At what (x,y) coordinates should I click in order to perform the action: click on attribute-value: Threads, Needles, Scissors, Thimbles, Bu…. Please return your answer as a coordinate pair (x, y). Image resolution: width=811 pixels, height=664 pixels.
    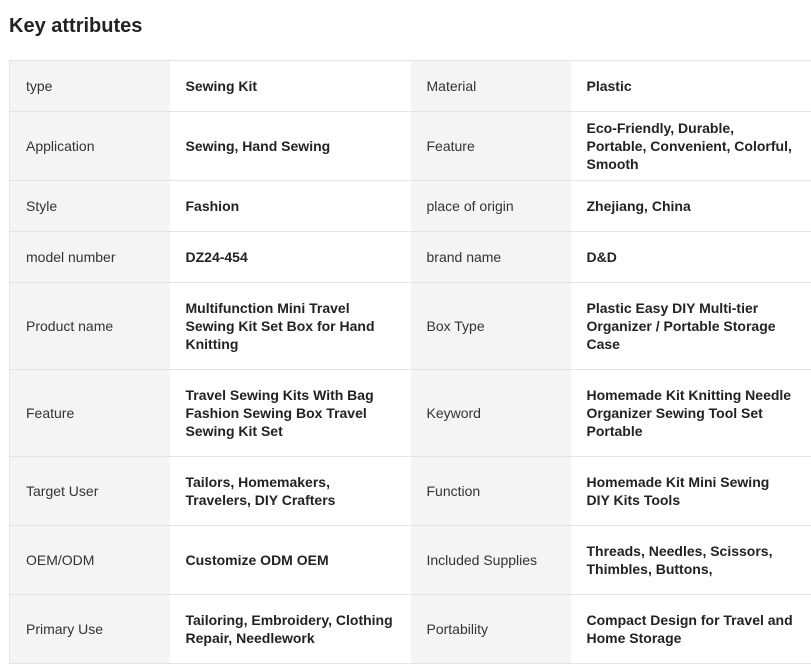
    Looking at the image, I should click on (690, 560).